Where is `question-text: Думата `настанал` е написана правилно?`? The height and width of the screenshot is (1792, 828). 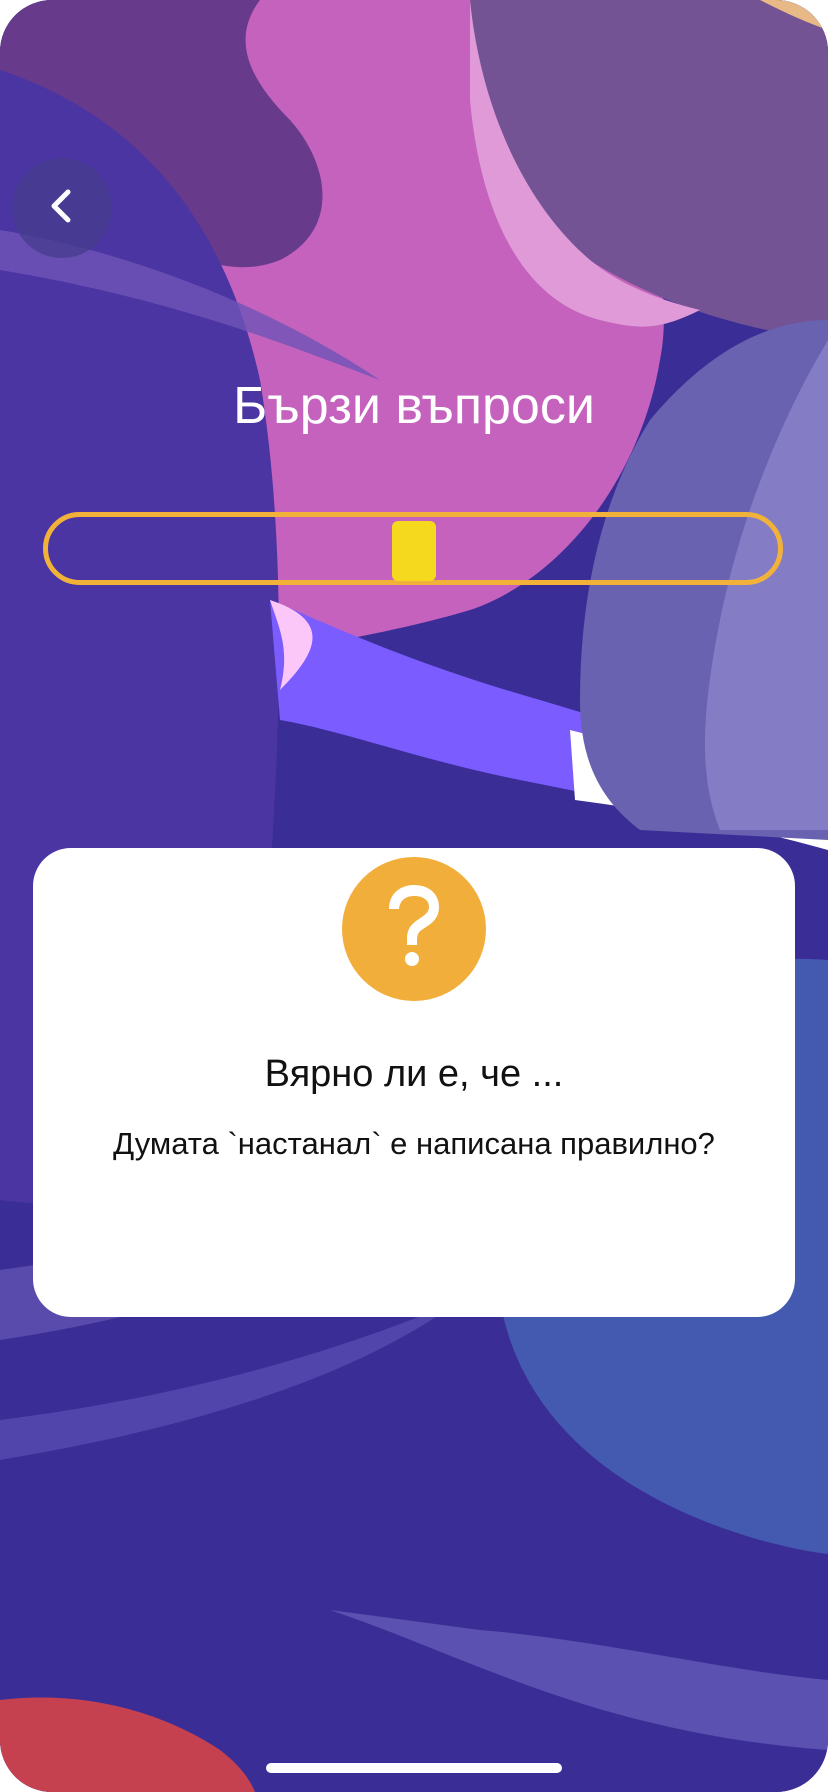
question-text: Думата `настанал` е написана правилно? is located at coordinates (414, 1143).